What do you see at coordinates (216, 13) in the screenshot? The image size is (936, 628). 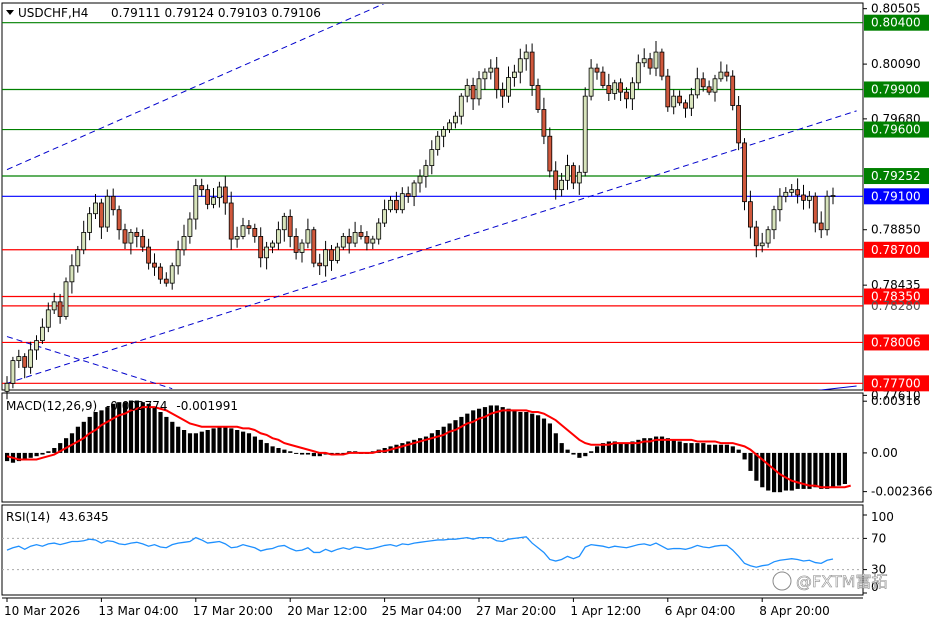 I see `ohlc-values: 0.79111 0.79124 0.79103 0.79106` at bounding box center [216, 13].